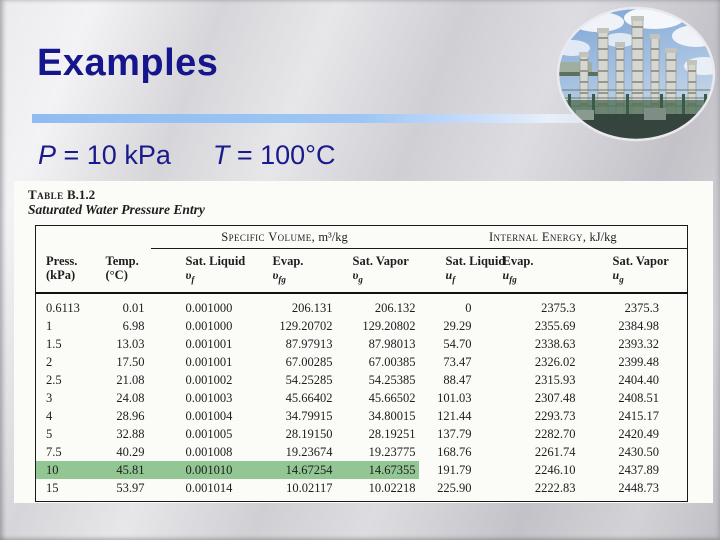 The width and height of the screenshot is (720, 540). Describe the element at coordinates (555, 451) in the screenshot. I see `table-cell: 2261.74` at that location.